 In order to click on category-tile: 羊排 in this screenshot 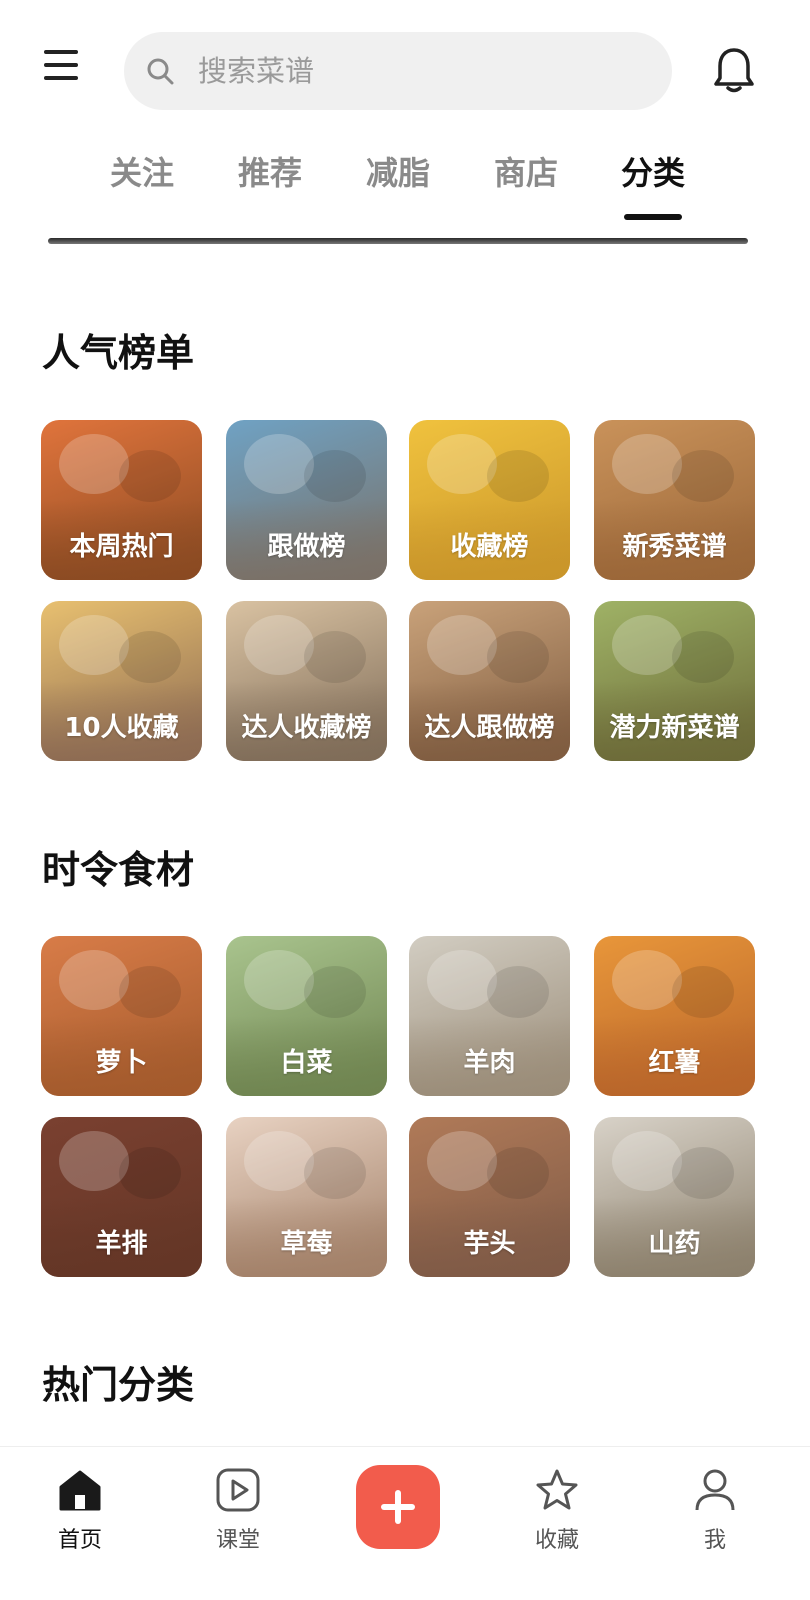, I will do `click(121, 1197)`.